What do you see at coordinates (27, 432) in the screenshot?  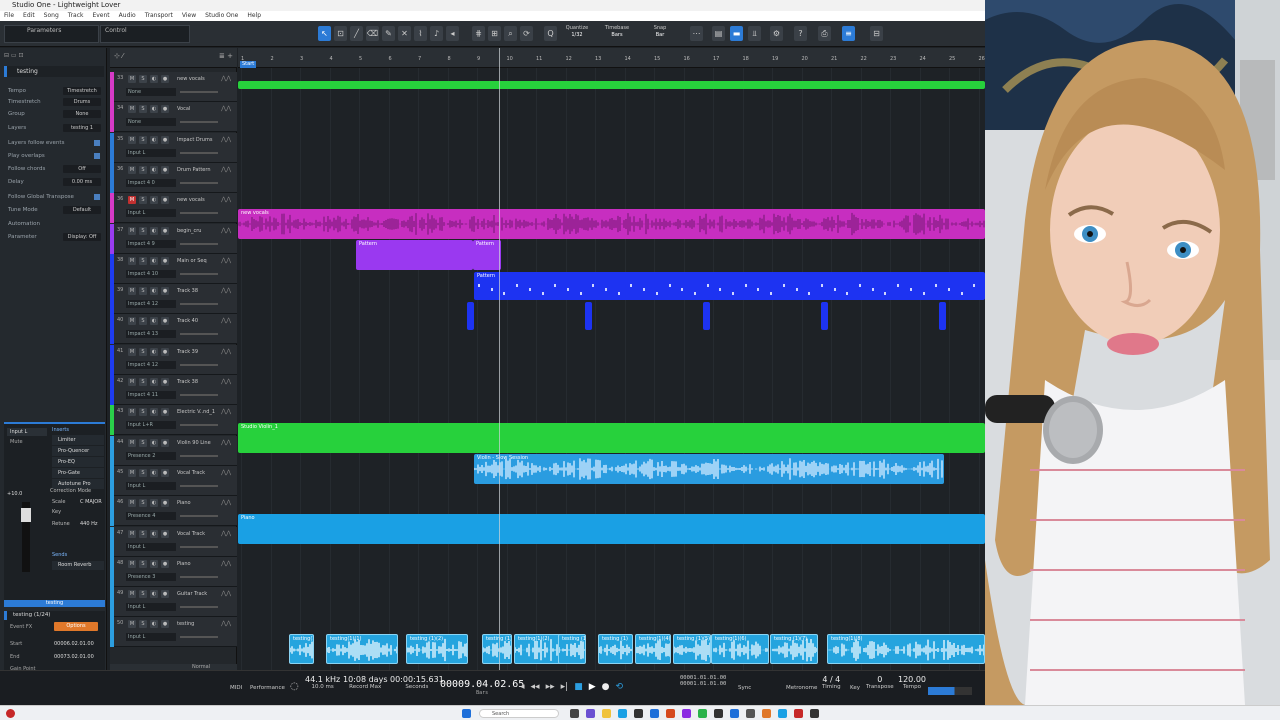 I see `channel-input: Input L` at bounding box center [27, 432].